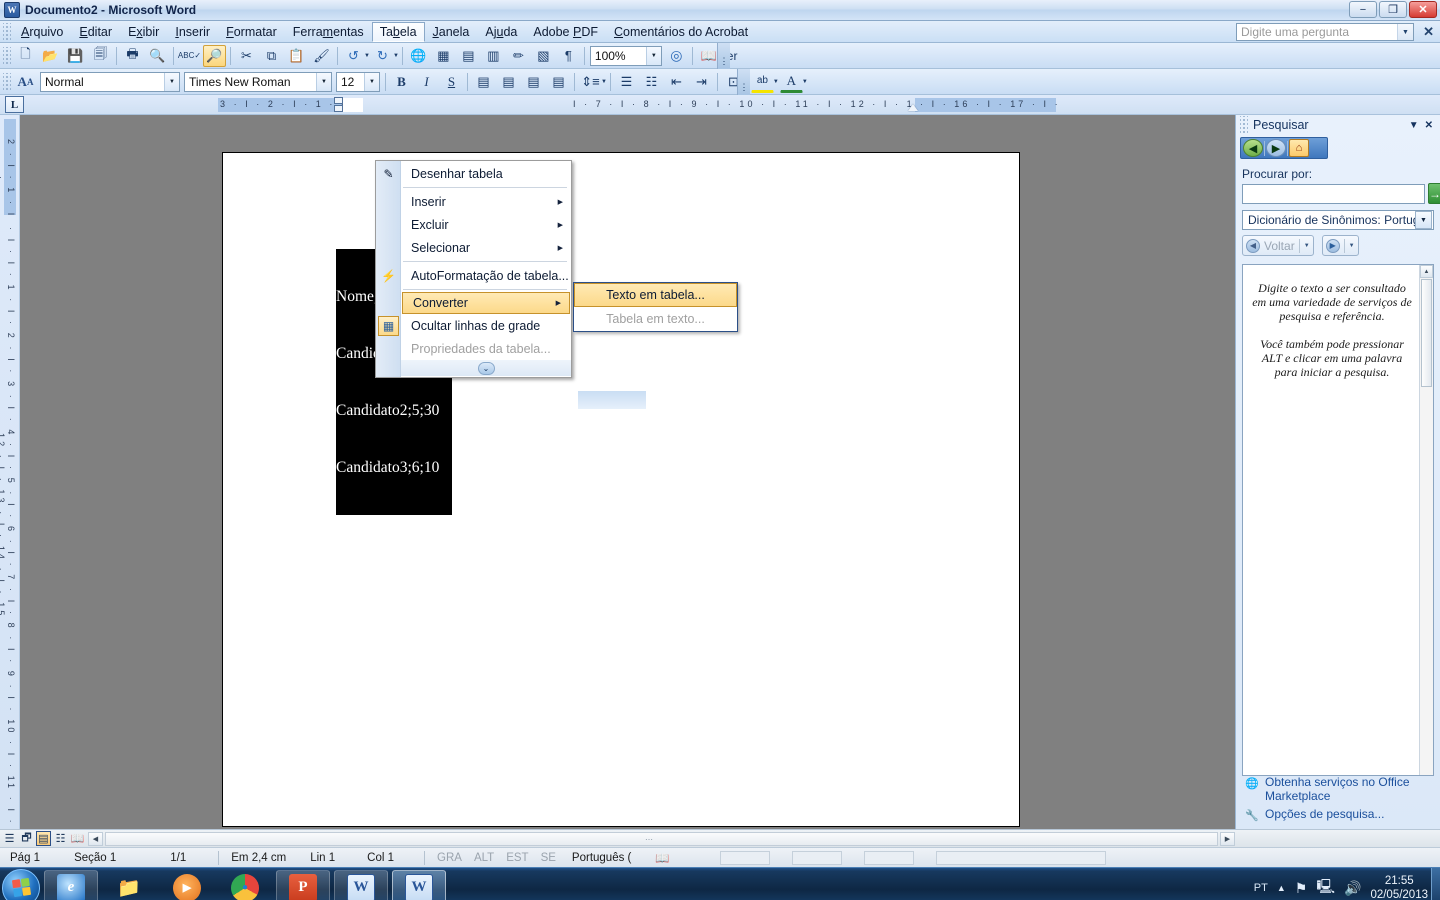 This screenshot has width=1440, height=900. Describe the element at coordinates (71, 884) in the screenshot. I see `taskbar-internet-explorer: e` at that location.